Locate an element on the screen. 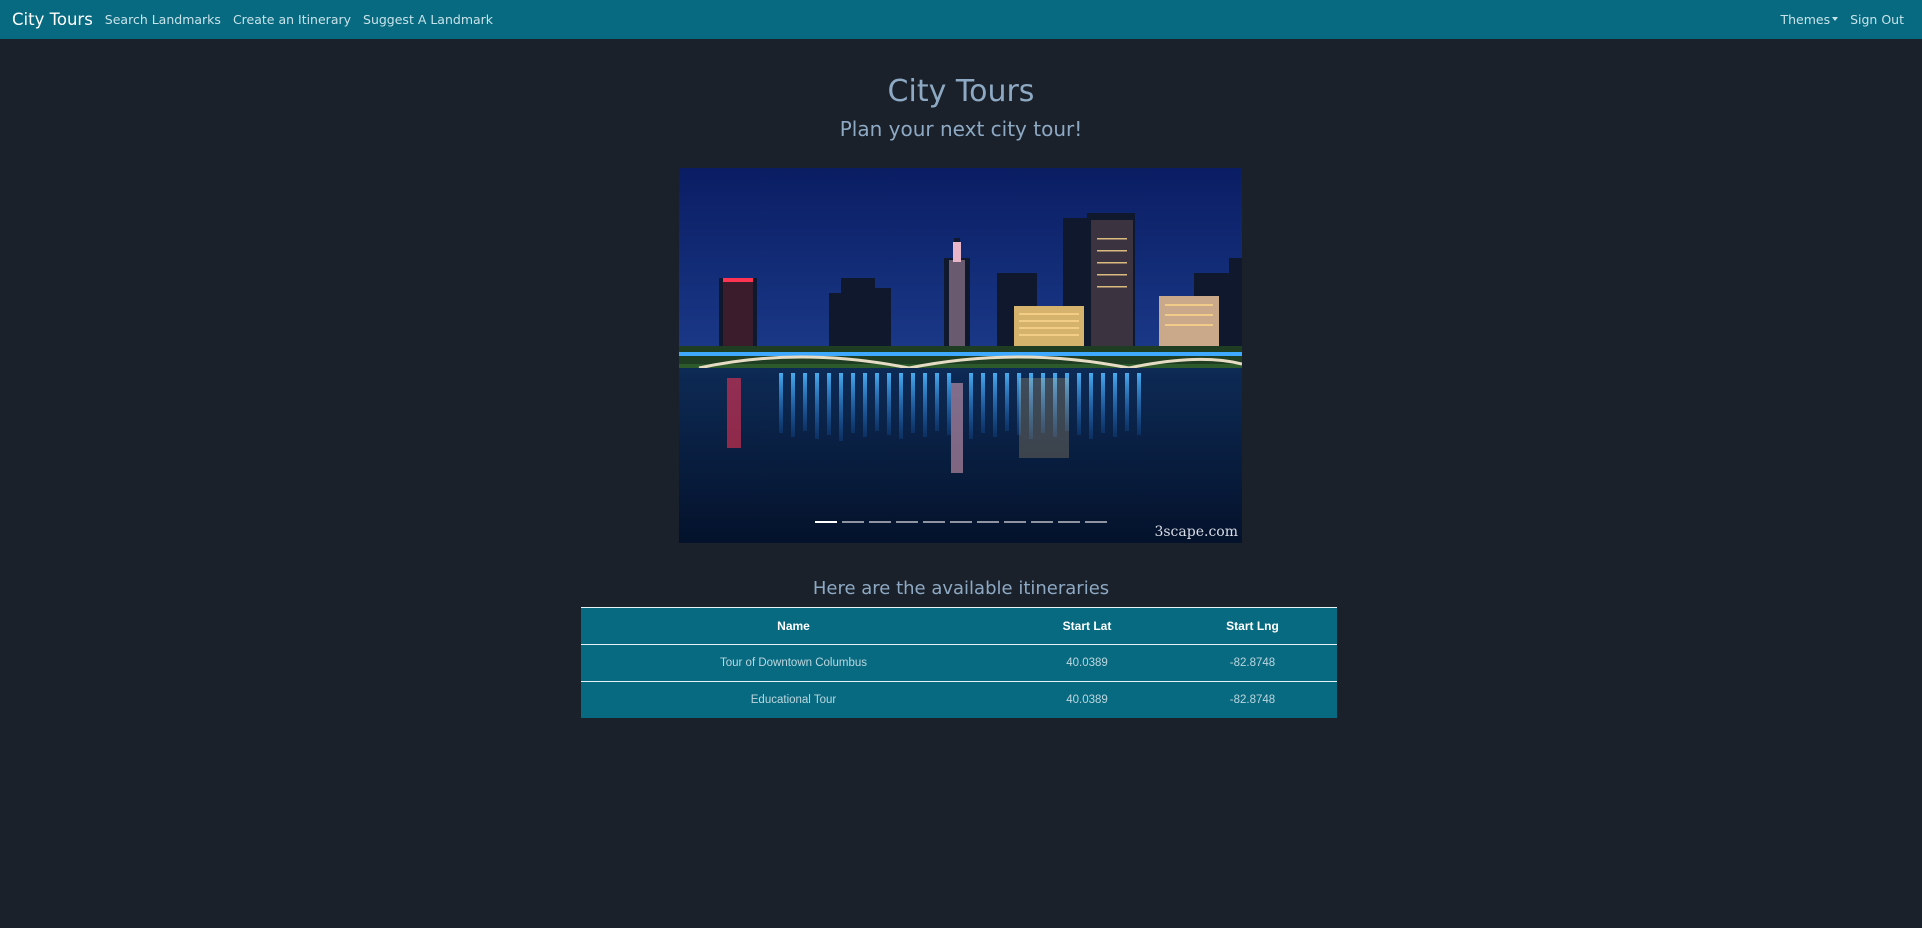 The image size is (1922, 928). nav-suggest-landmark: Suggest A Landmark is located at coordinates (428, 19).